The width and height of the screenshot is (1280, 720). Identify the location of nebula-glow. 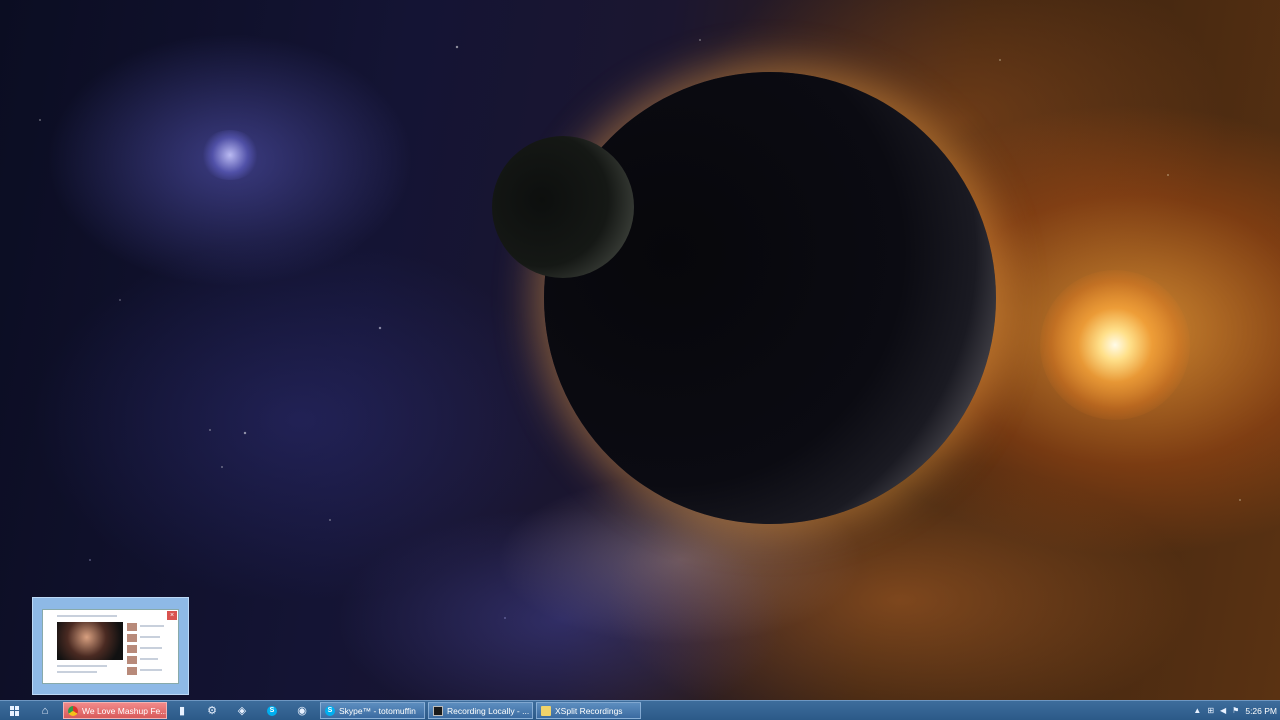
(230, 155).